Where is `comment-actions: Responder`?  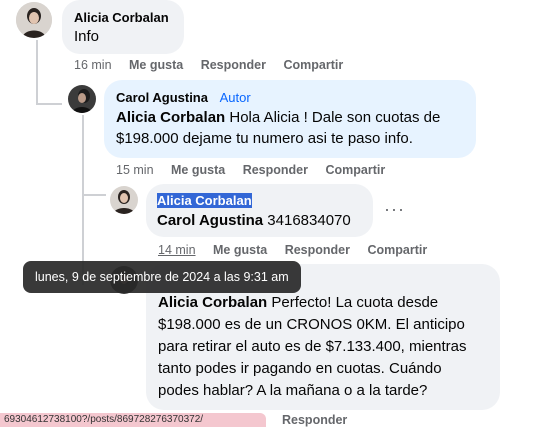
comment-actions: Responder is located at coordinates (314, 420).